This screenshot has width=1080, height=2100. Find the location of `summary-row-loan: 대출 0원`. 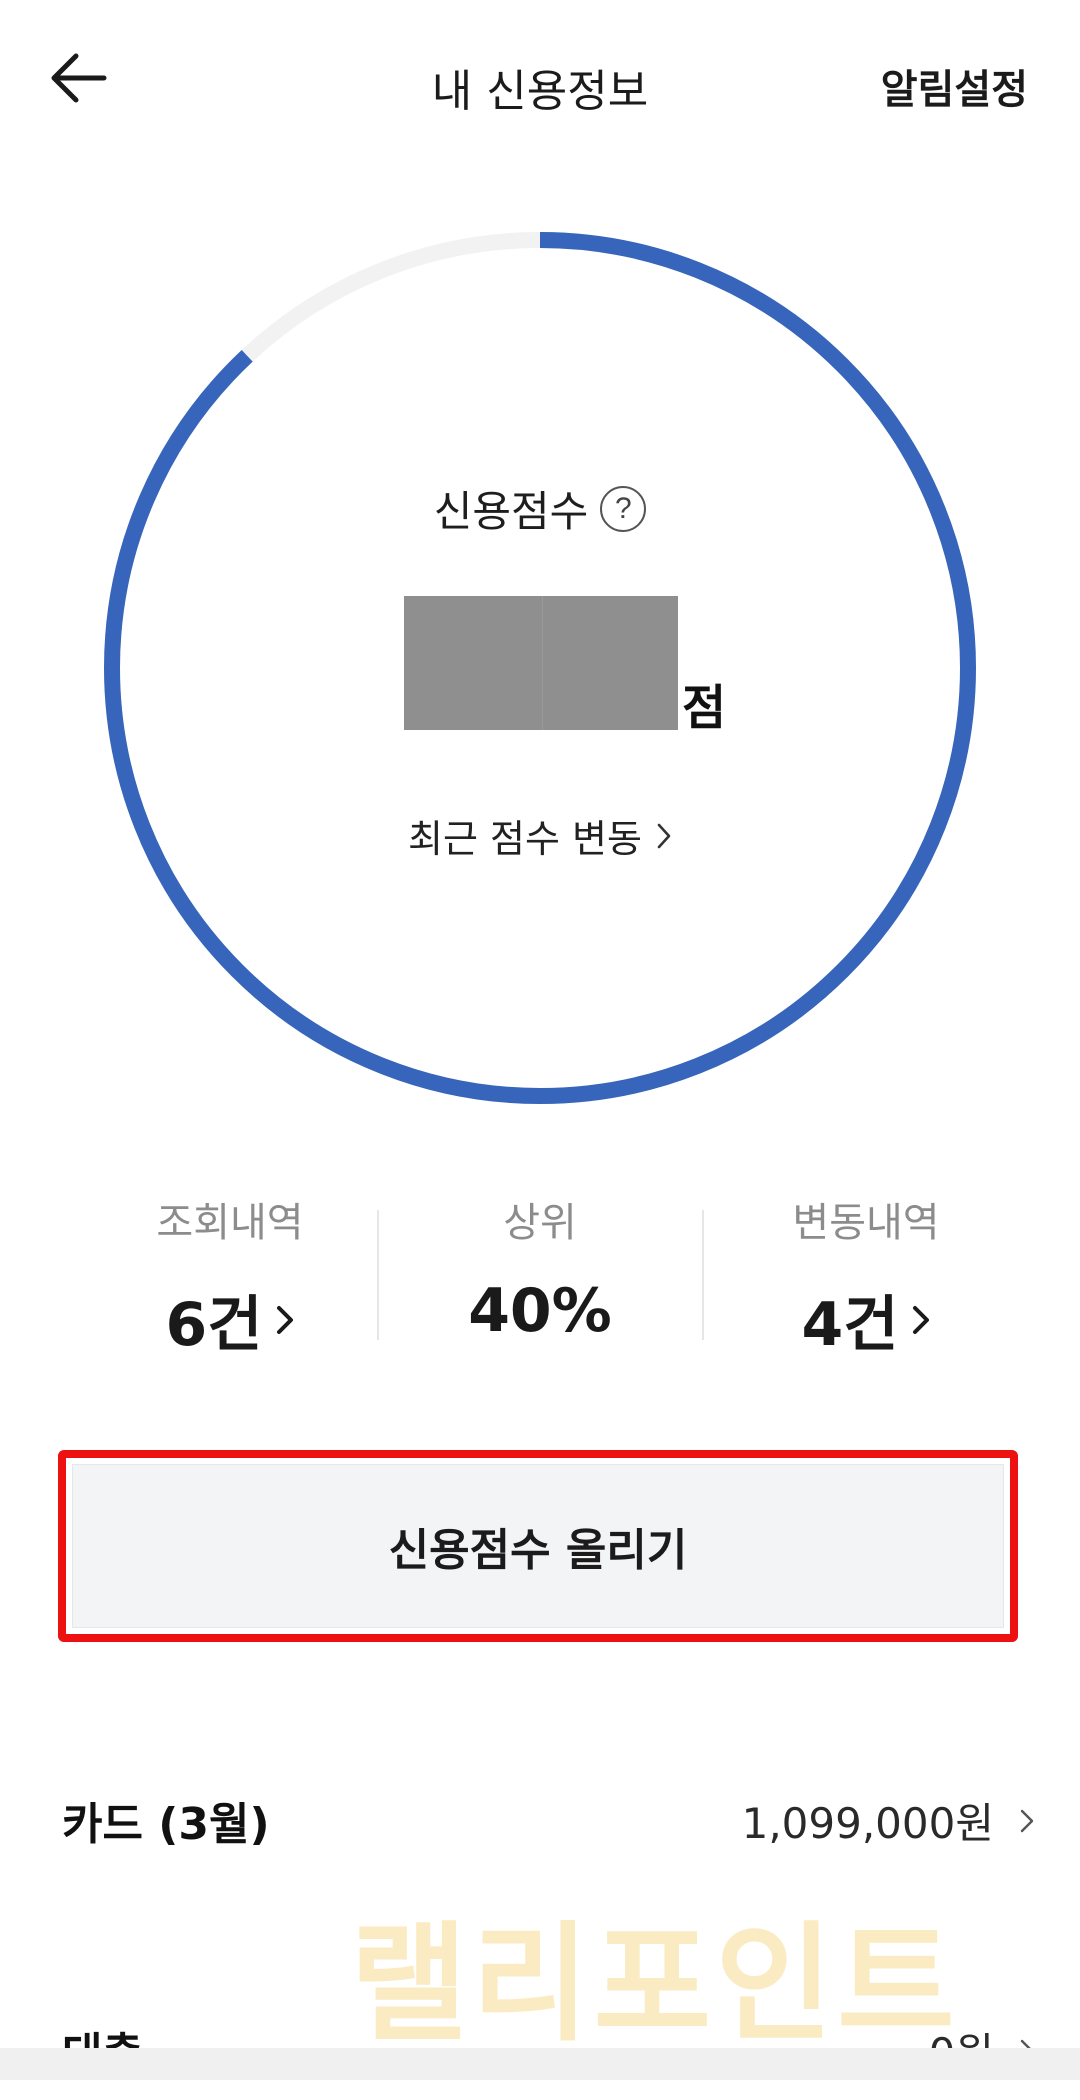

summary-row-loan: 대출 0원 is located at coordinates (540, 2045).